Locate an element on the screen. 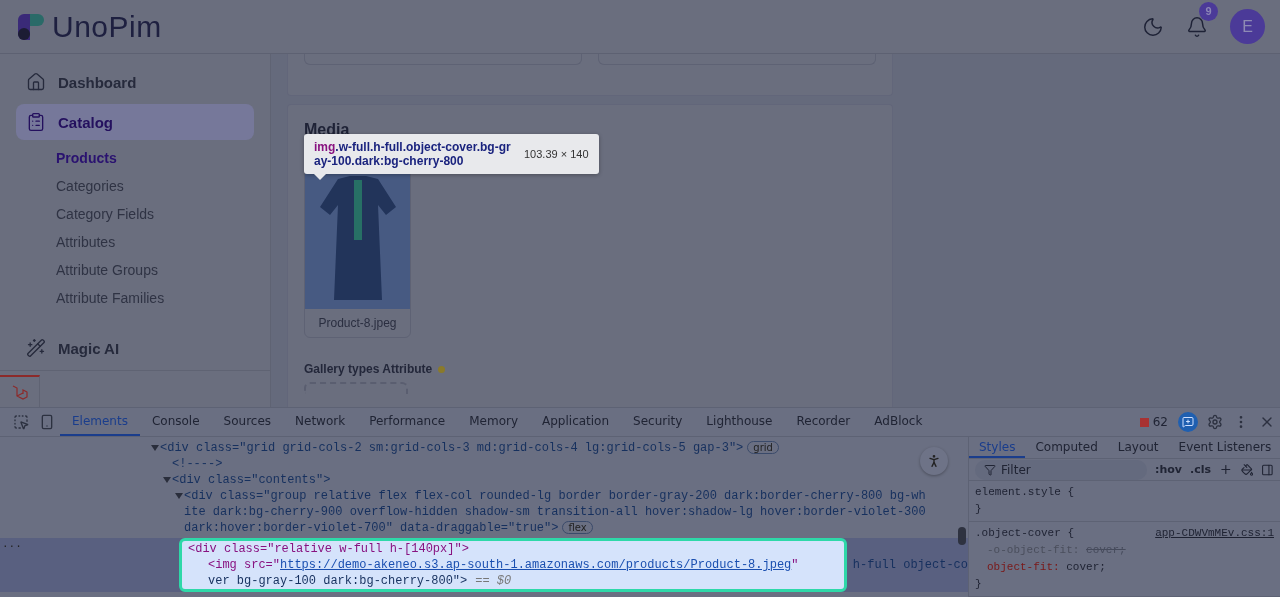 The width and height of the screenshot is (1280, 597). devtools-tab: AdBlock is located at coordinates (898, 422).